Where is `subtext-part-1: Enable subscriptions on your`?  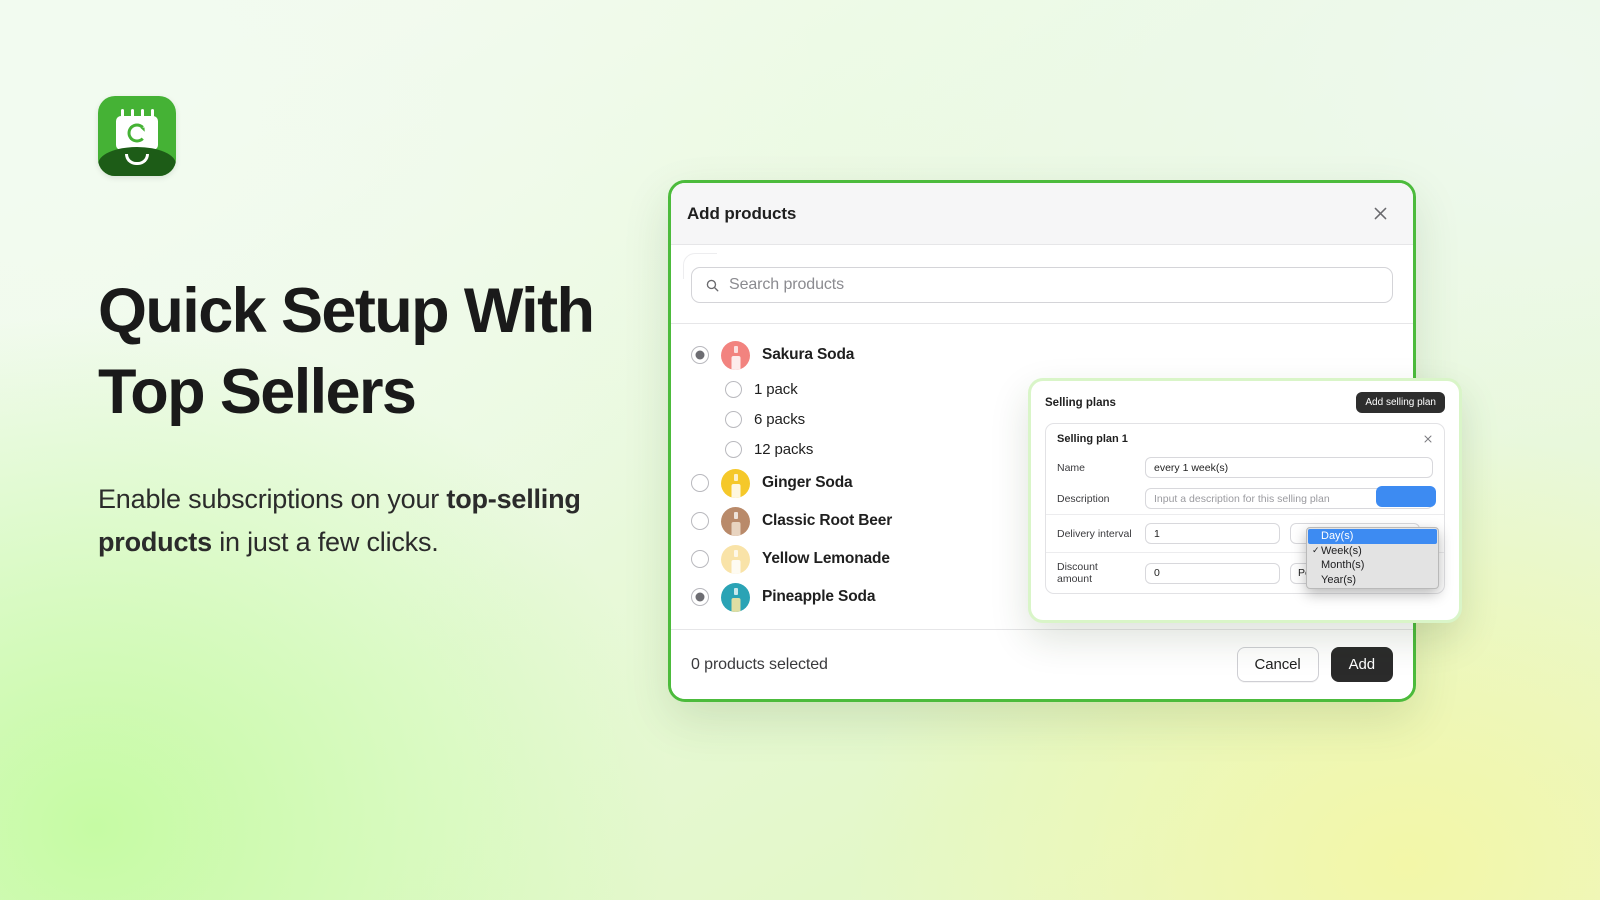 subtext-part-1: Enable subscriptions on your is located at coordinates (272, 499).